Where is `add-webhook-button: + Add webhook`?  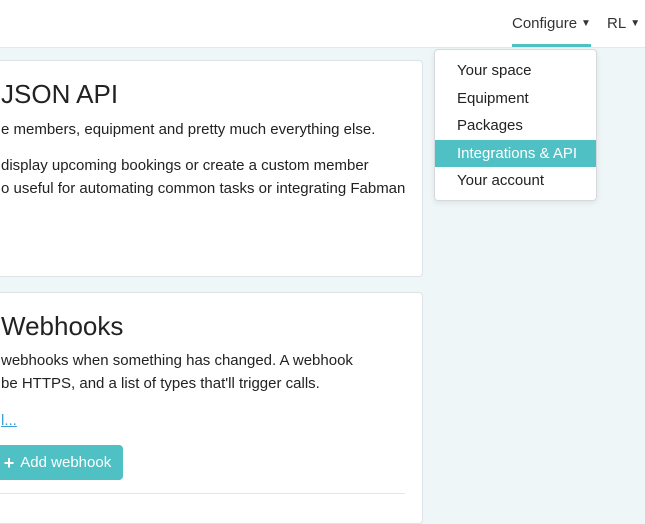 add-webhook-button: + Add webhook is located at coordinates (61, 462).